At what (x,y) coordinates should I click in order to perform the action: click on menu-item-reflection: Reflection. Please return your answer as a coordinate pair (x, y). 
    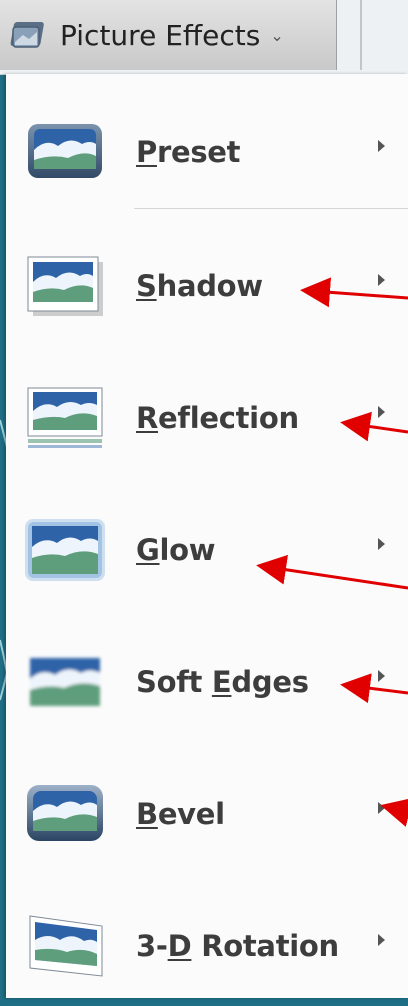
    Looking at the image, I should click on (207, 418).